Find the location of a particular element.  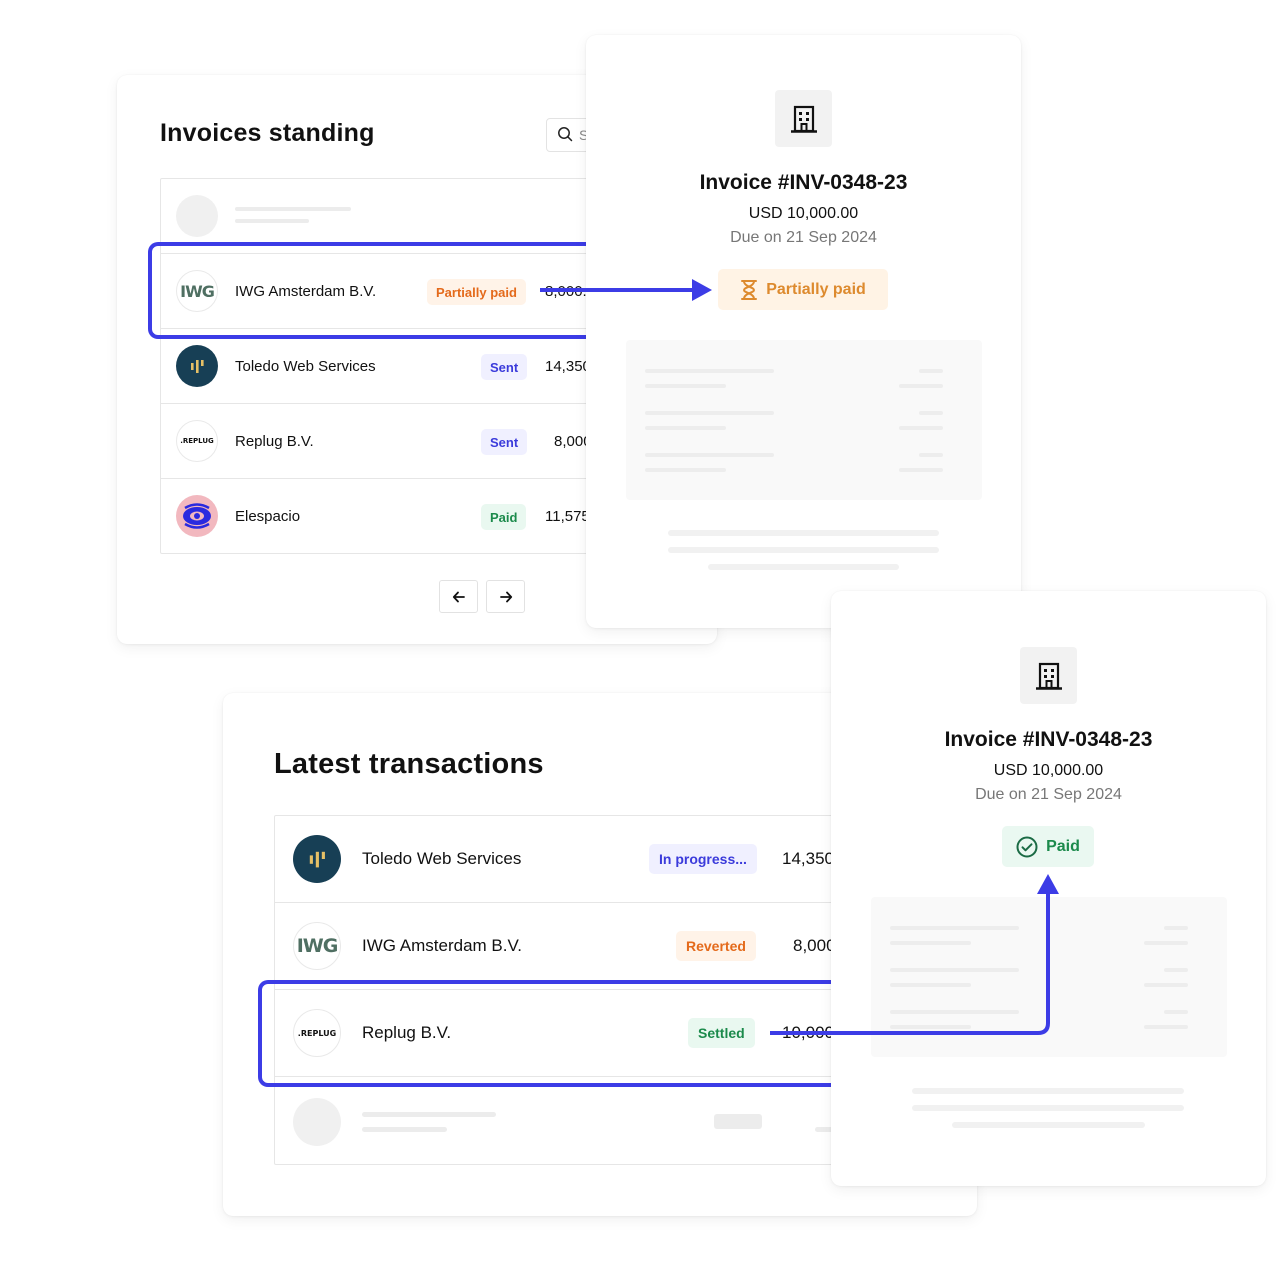

check-circle-icon is located at coordinates (1027, 846).